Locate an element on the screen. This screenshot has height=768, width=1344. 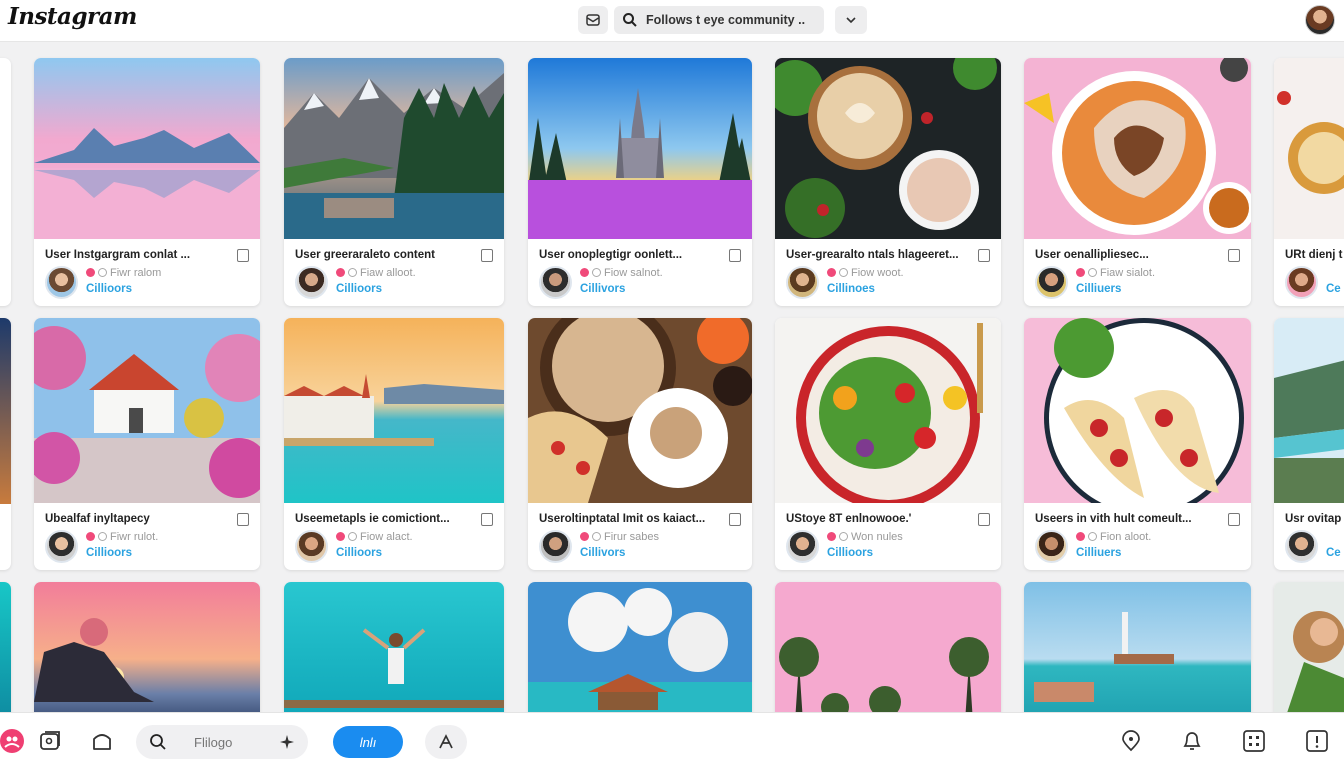
info-icon is located at coordinates (1317, 741).